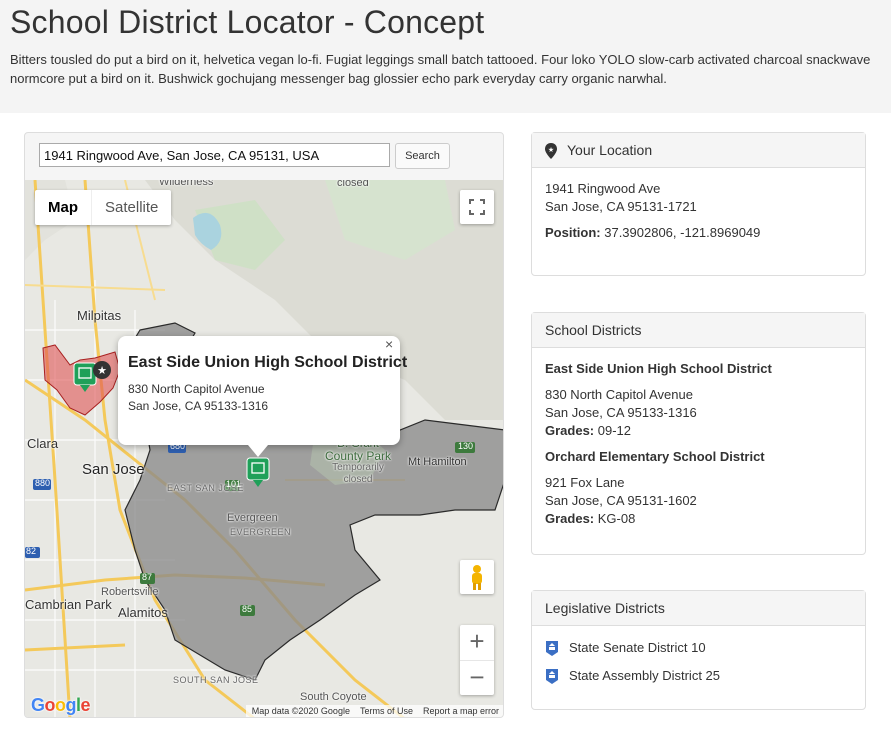  What do you see at coordinates (43, 483) in the screenshot?
I see `hwy-label: 880` at bounding box center [43, 483].